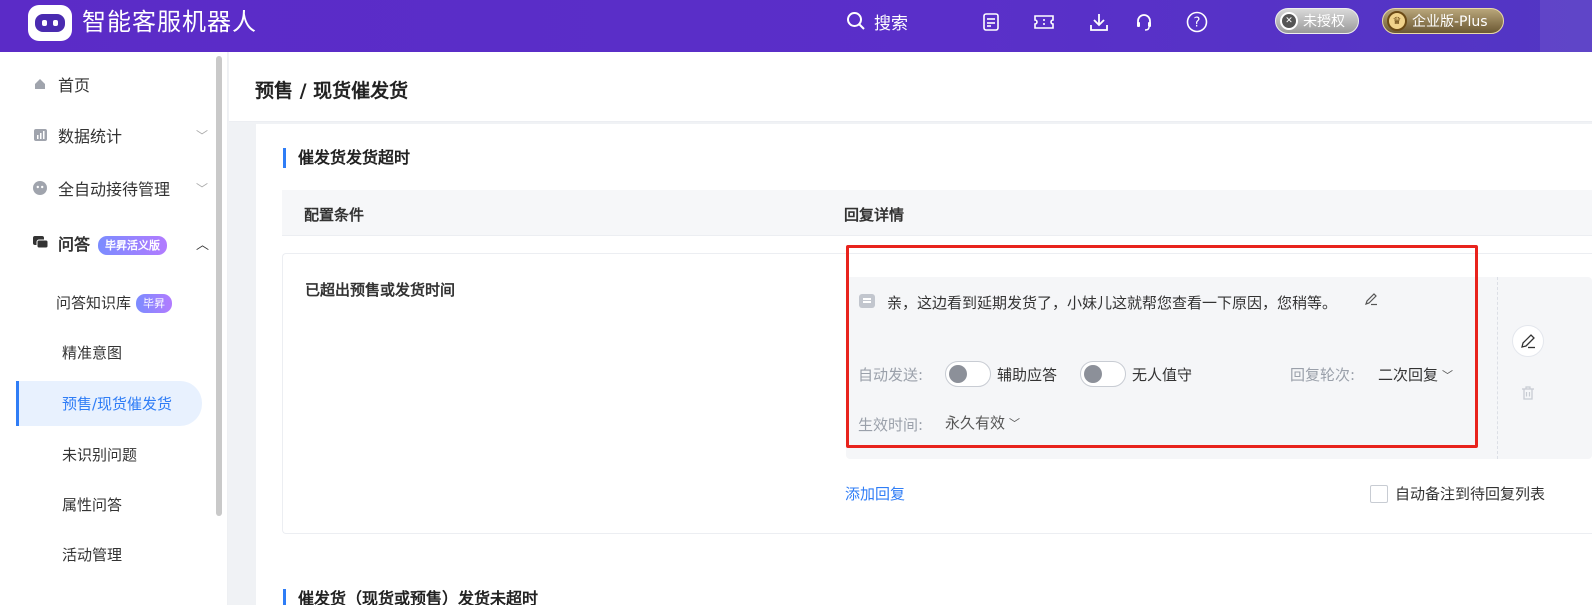 The height and width of the screenshot is (605, 1592). I want to click on sidebar-item-label: 首页, so click(74, 85).